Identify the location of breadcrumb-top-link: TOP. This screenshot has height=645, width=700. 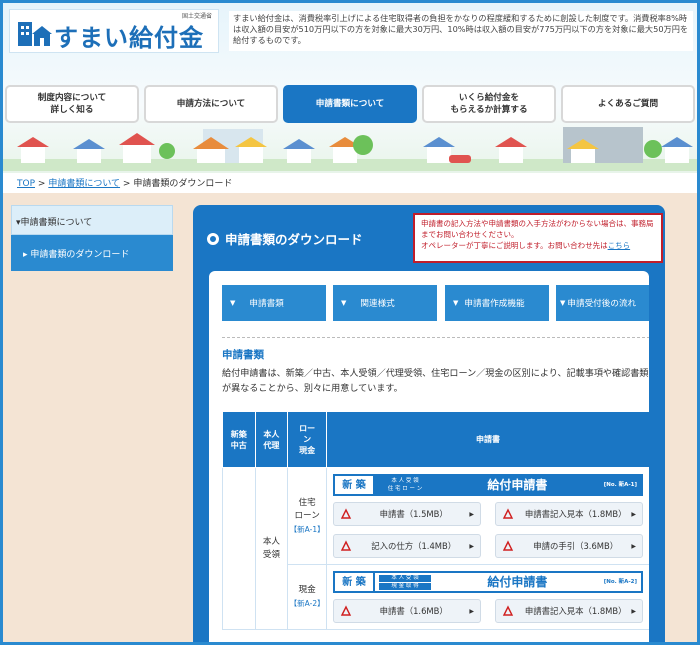
(26, 184).